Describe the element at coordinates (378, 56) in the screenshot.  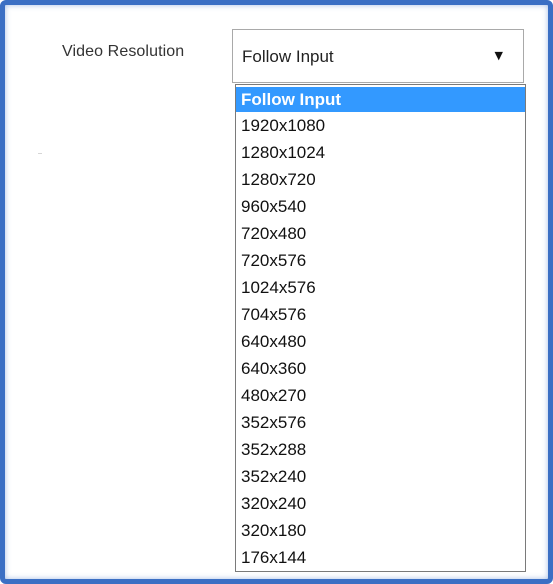
I see `video-resolution-select: Follow Input ▼` at that location.